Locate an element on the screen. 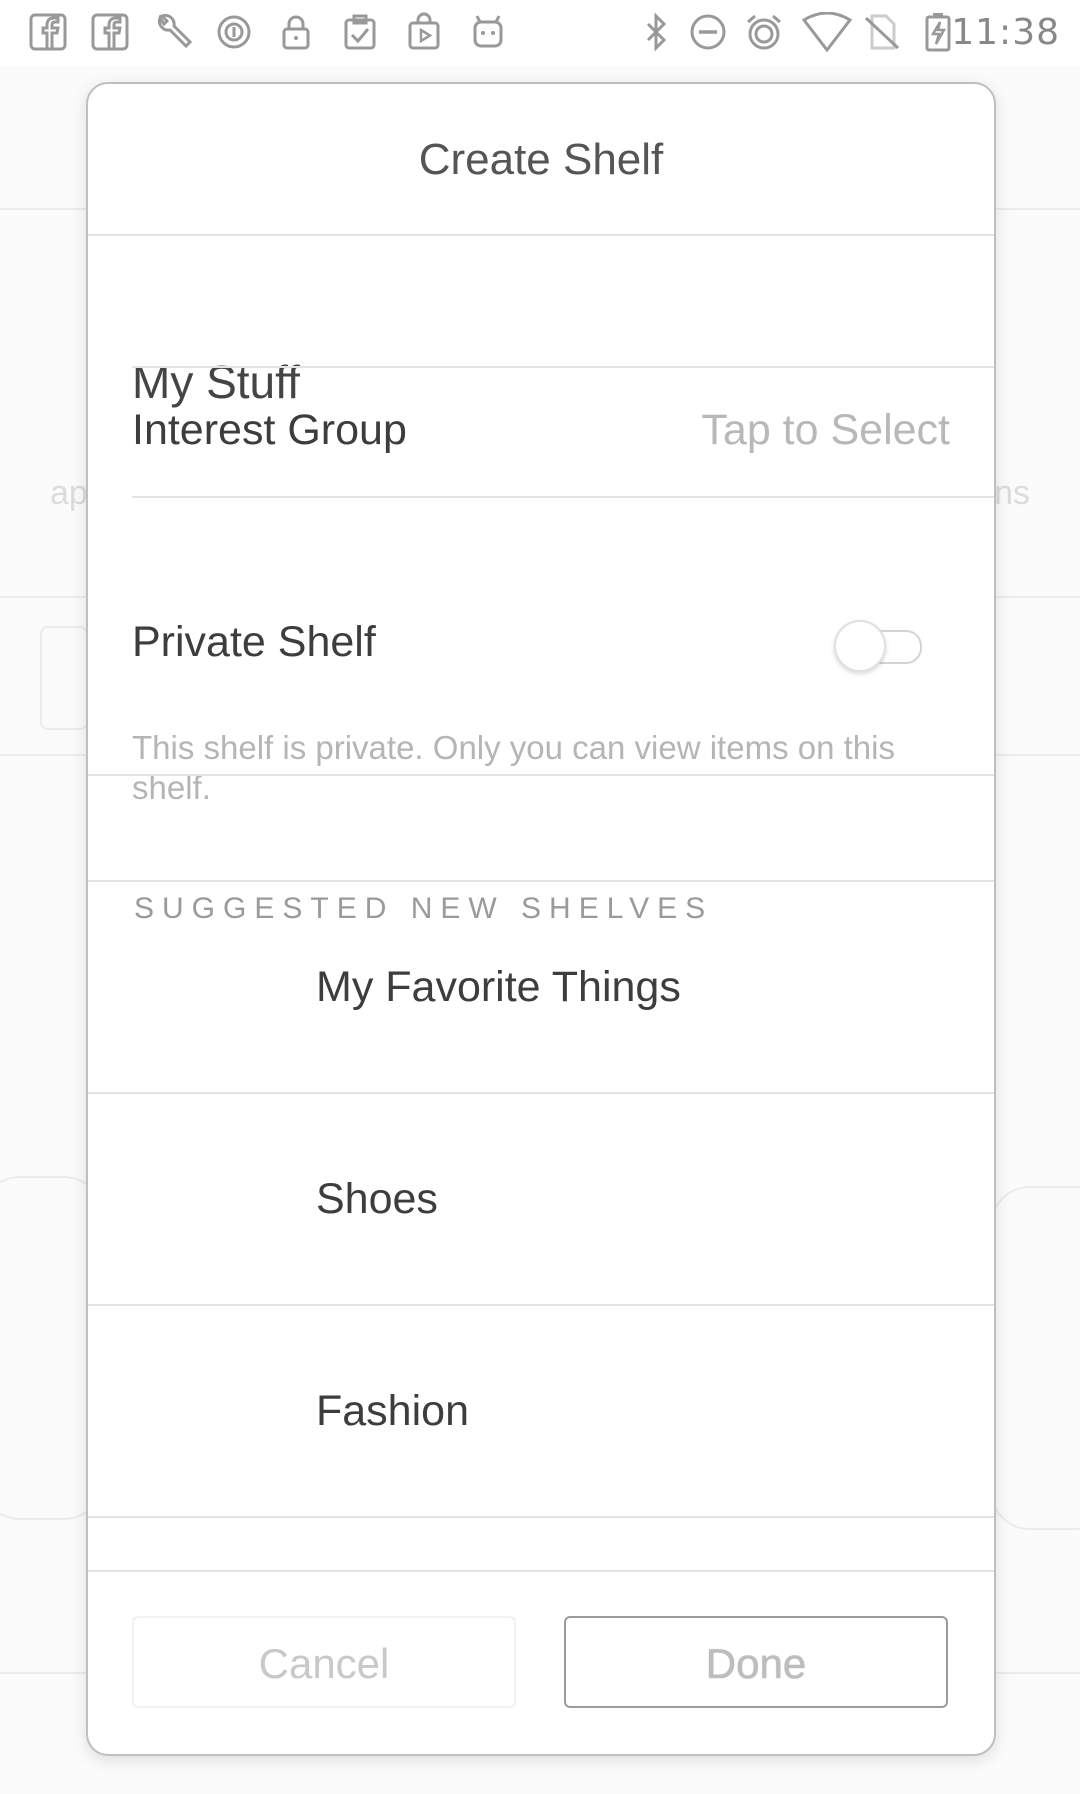  bg-thumbnail is located at coordinates (64, 678).